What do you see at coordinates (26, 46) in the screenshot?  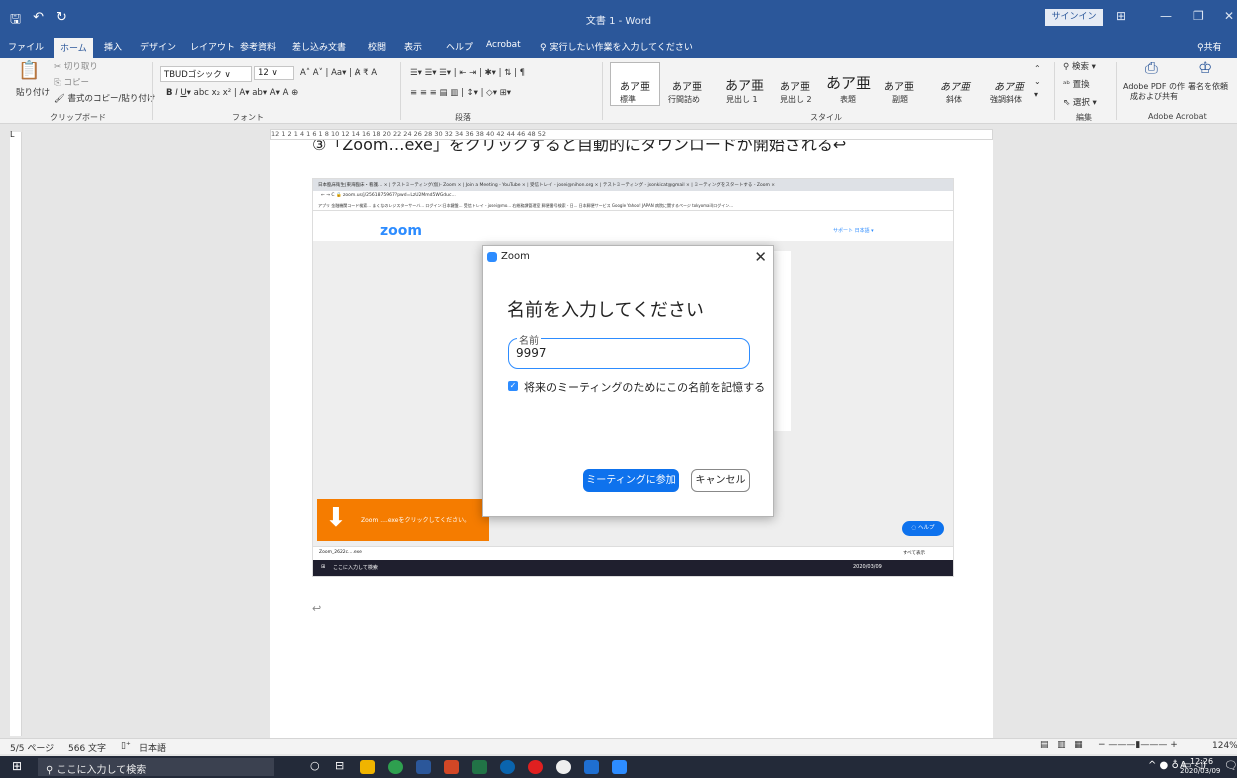 I see `tab-file: ファイル` at bounding box center [26, 46].